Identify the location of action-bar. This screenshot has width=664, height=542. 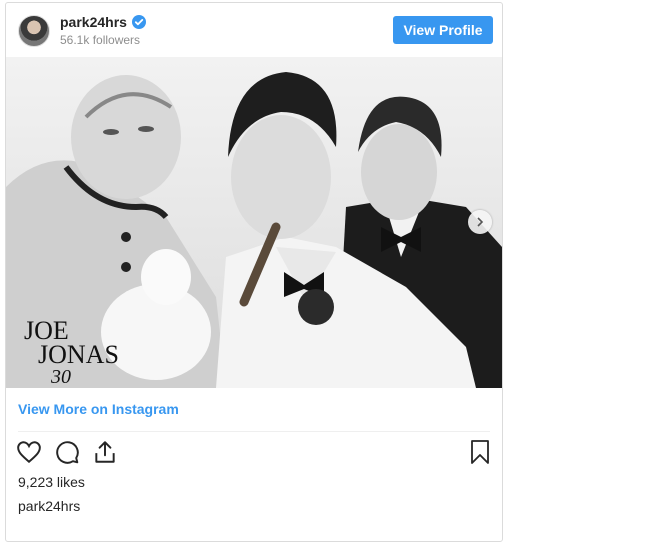
(67, 452).